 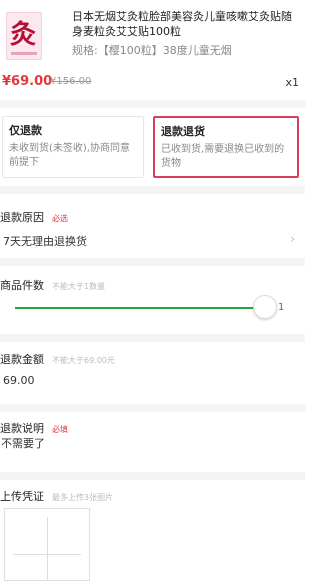 What do you see at coordinates (71, 81) in the screenshot?
I see `product-original-price: ¥156.00` at bounding box center [71, 81].